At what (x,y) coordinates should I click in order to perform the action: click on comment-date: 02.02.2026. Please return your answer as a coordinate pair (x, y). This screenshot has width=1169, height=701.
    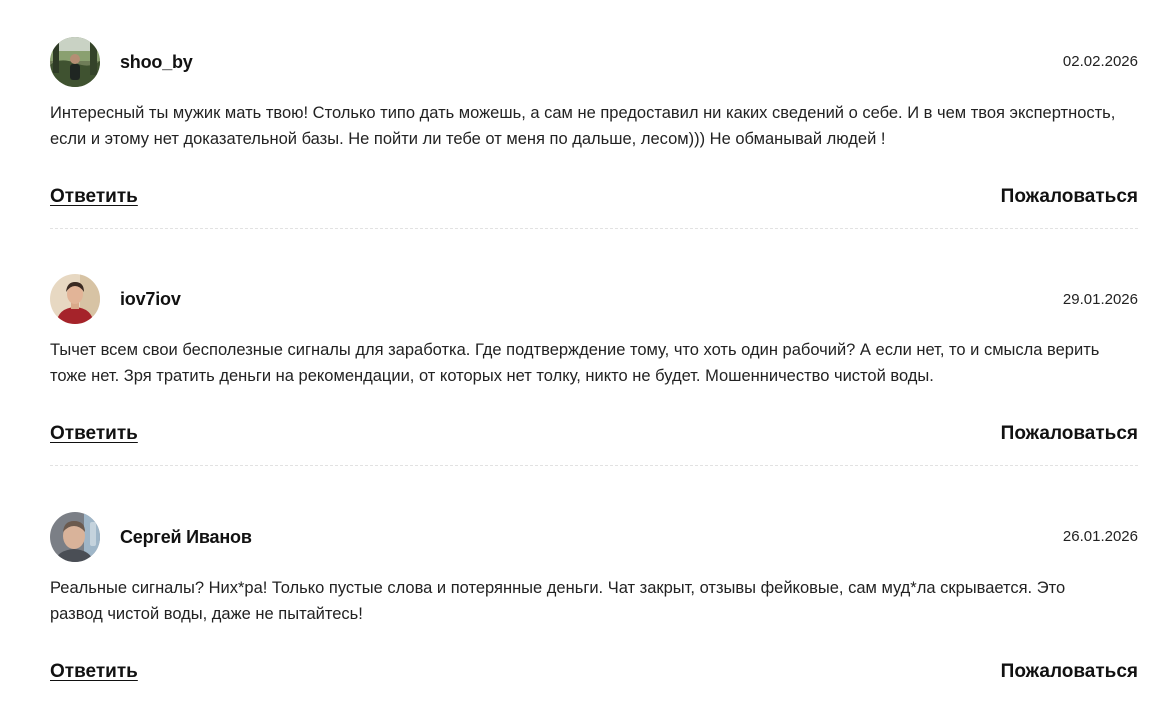
    Looking at the image, I should click on (1100, 61).